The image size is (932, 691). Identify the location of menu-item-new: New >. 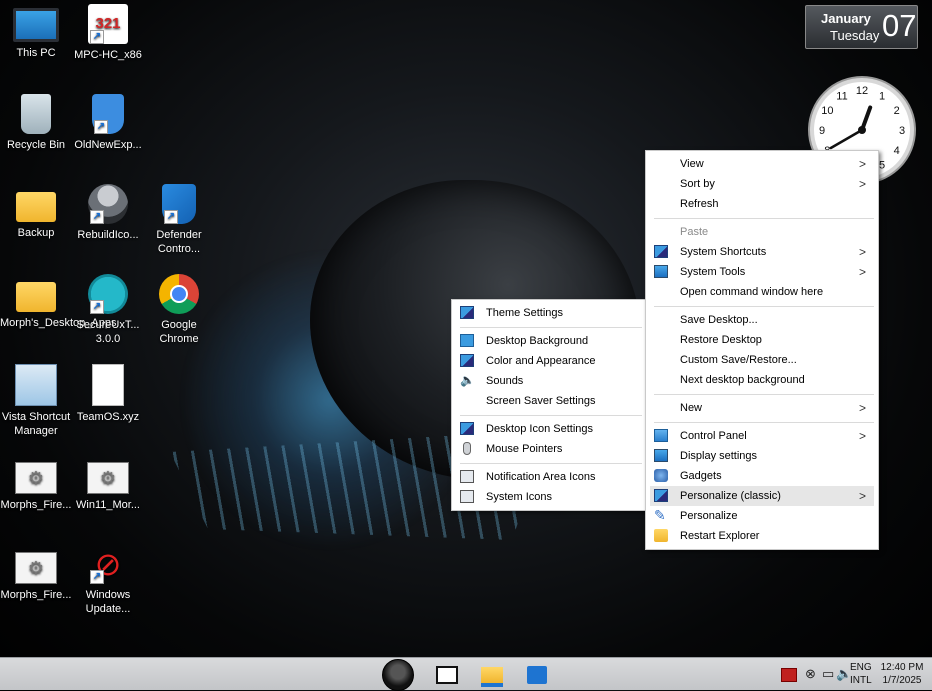
(762, 408).